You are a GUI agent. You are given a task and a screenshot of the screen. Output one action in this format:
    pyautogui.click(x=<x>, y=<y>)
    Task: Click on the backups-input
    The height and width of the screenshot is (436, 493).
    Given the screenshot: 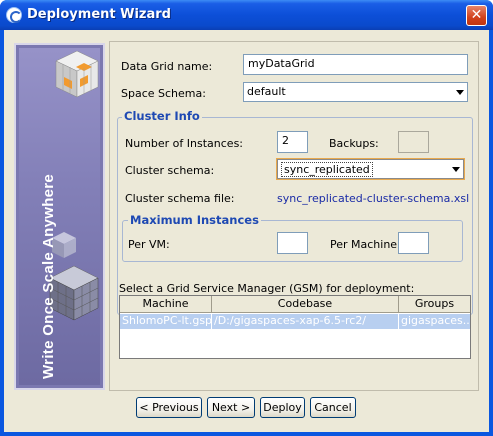 What is the action you would take?
    pyautogui.click(x=413, y=142)
    